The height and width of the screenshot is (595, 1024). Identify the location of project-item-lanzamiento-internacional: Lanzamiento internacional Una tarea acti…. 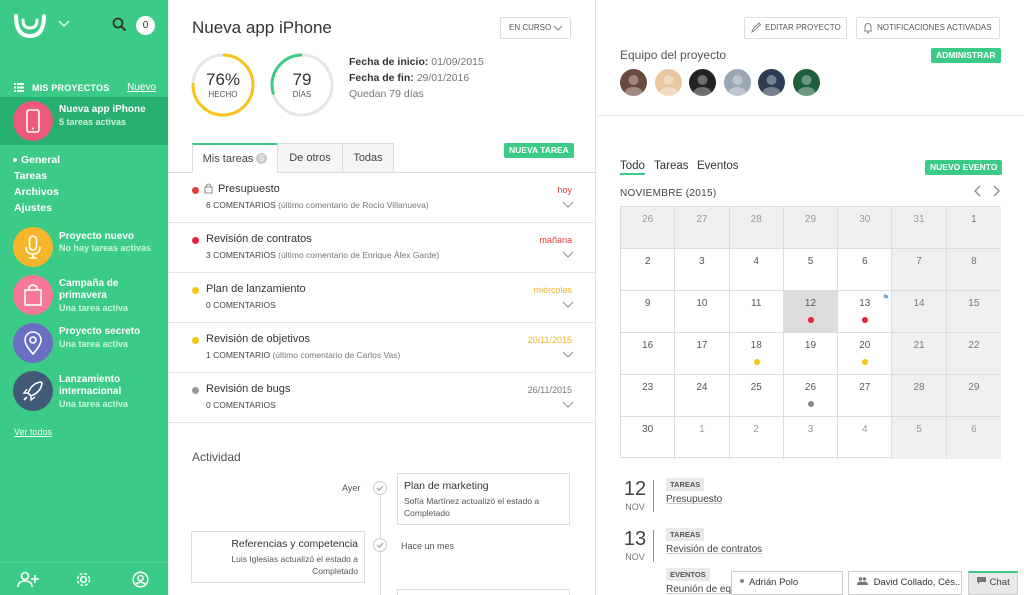
(84, 391).